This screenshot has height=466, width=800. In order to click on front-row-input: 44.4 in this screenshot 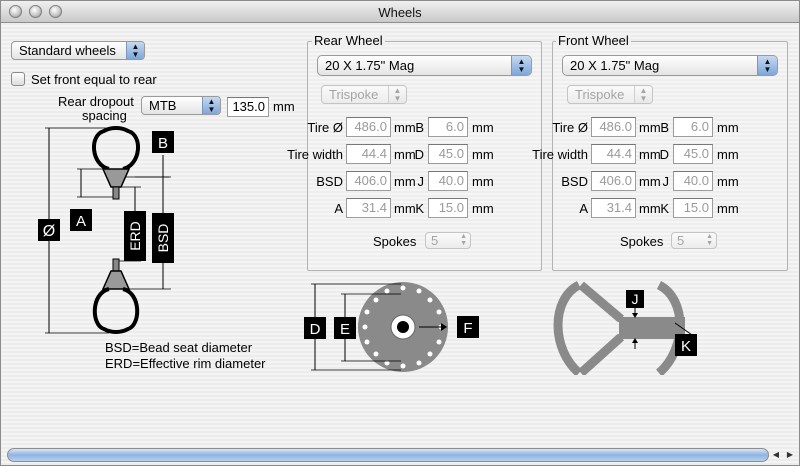, I will do `click(613, 154)`.